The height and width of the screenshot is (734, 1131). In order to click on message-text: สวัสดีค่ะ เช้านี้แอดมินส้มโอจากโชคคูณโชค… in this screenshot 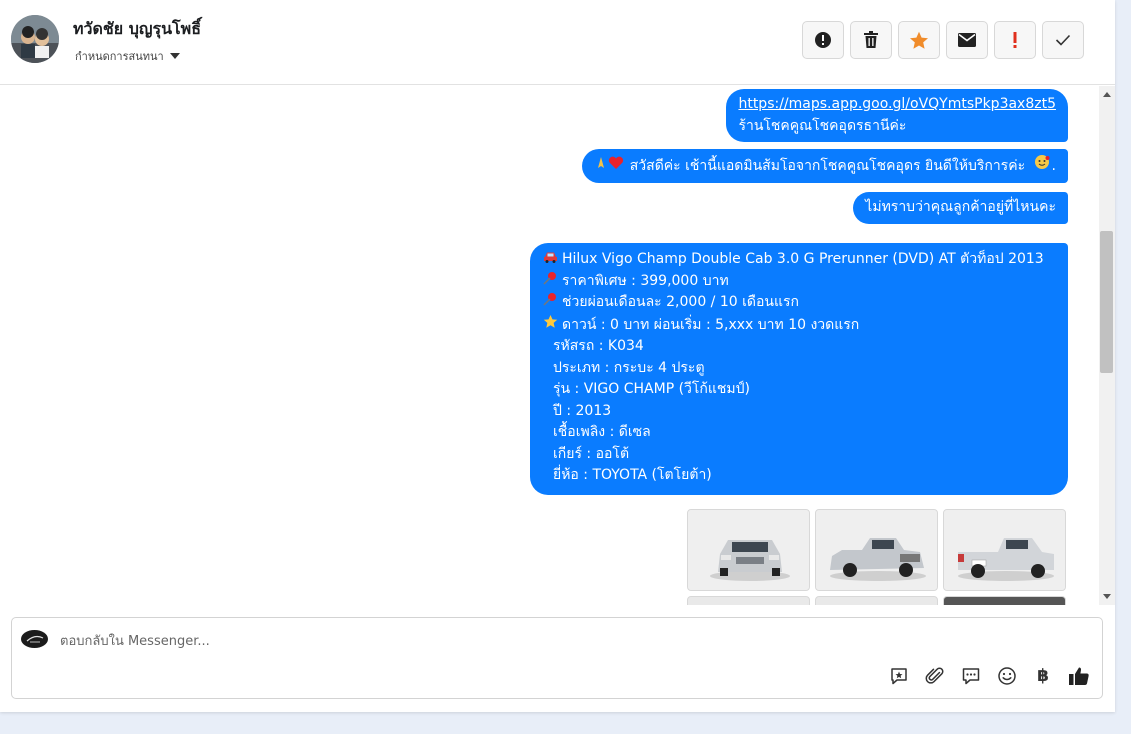, I will do `click(827, 166)`.